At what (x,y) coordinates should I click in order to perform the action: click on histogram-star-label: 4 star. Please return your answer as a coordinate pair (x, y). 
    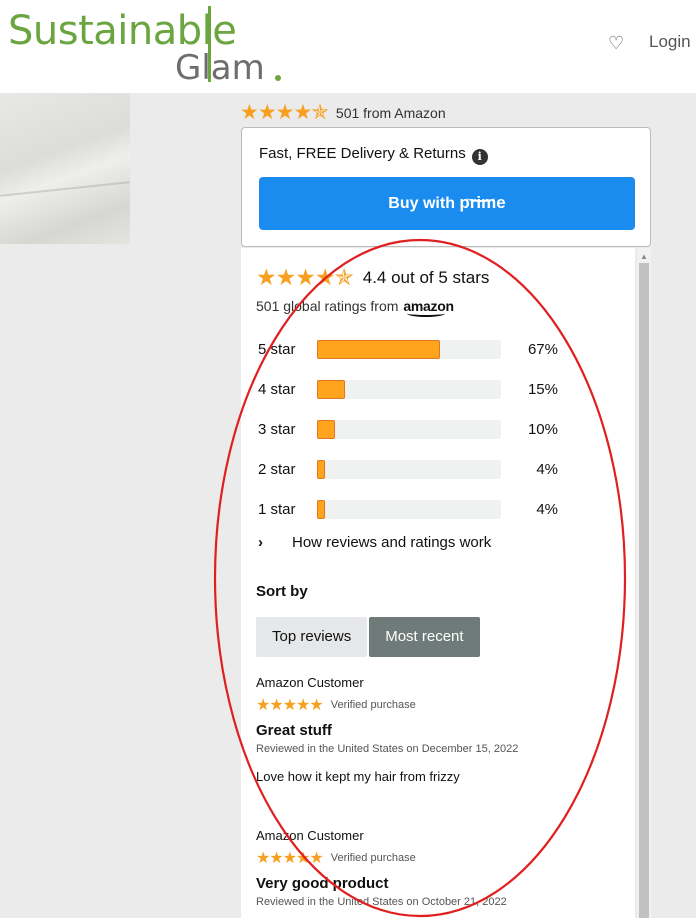
    Looking at the image, I should click on (277, 389).